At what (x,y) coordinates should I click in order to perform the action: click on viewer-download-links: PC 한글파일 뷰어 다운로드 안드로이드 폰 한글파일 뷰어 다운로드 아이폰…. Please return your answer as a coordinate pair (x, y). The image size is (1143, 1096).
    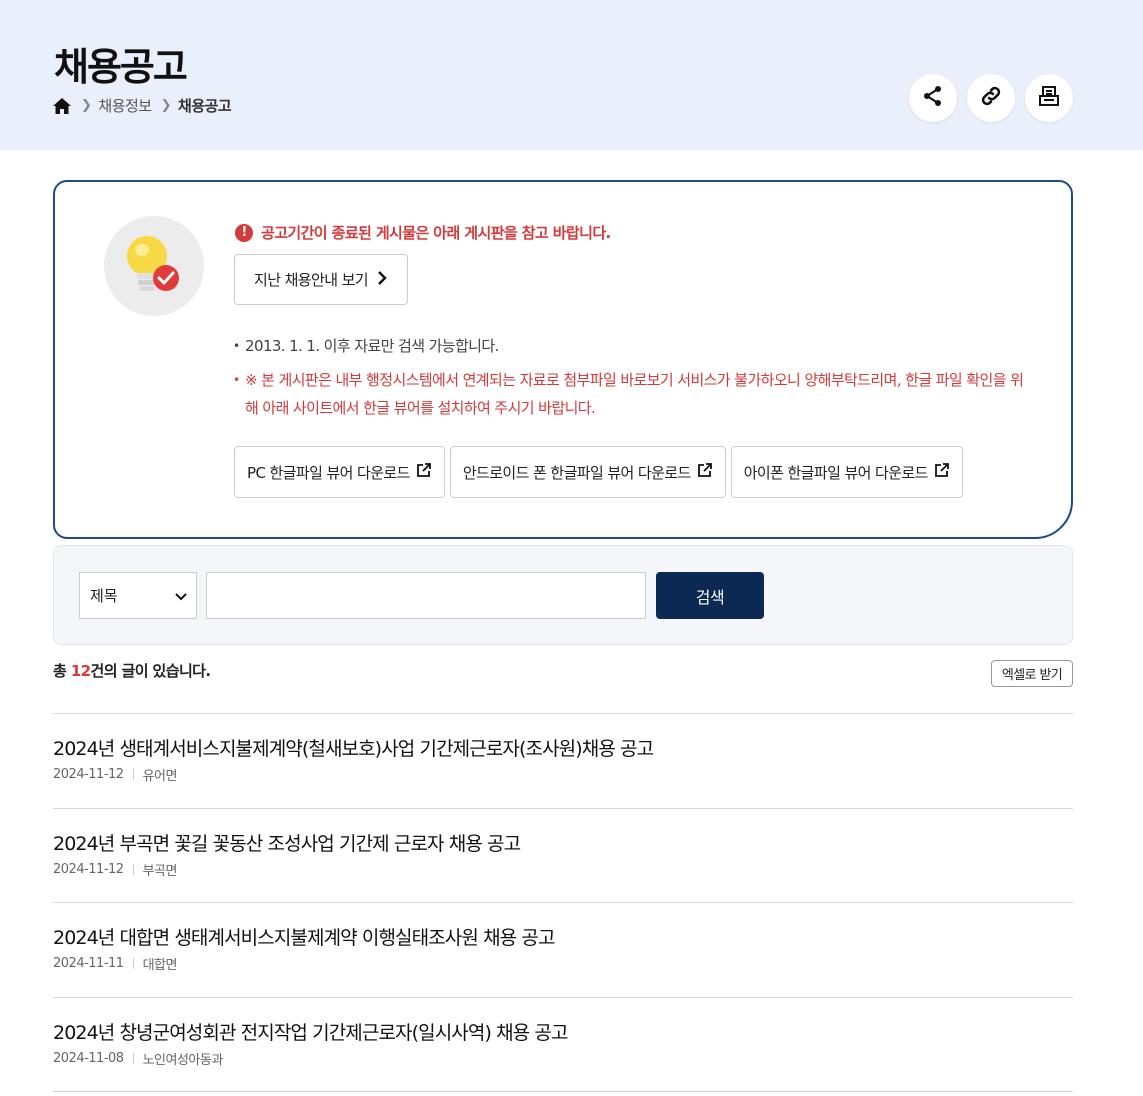
    Looking at the image, I should click on (598, 472).